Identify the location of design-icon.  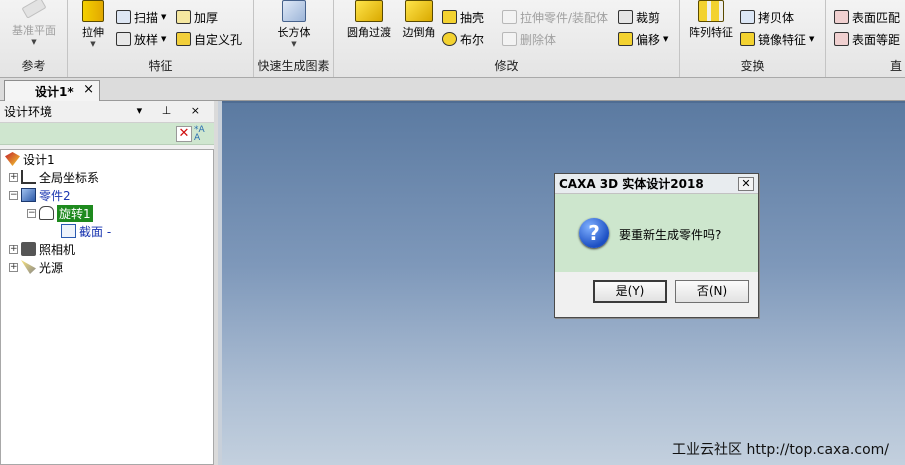
(12, 159).